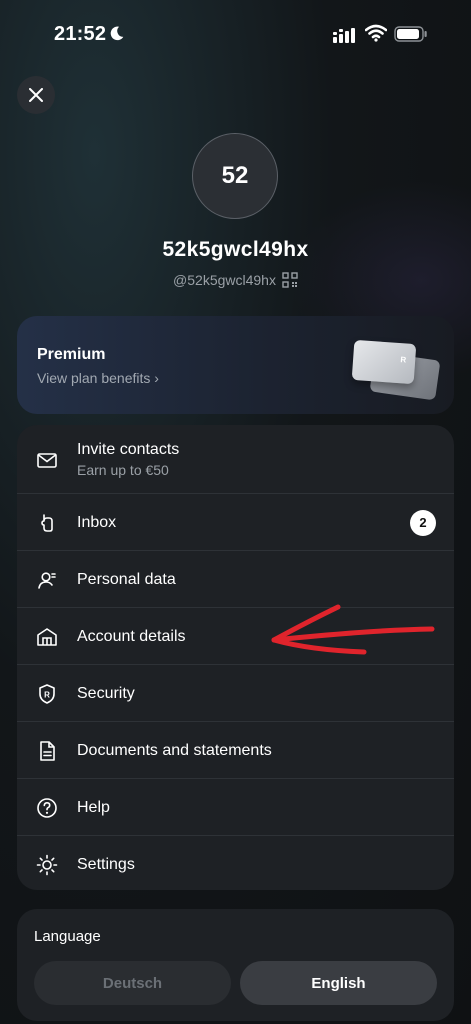 The height and width of the screenshot is (1024, 471). I want to click on moon-icon, so click(117, 33).